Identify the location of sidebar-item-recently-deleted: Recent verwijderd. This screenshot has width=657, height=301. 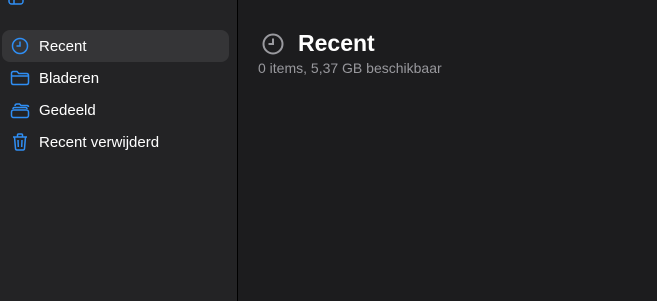
(115, 142).